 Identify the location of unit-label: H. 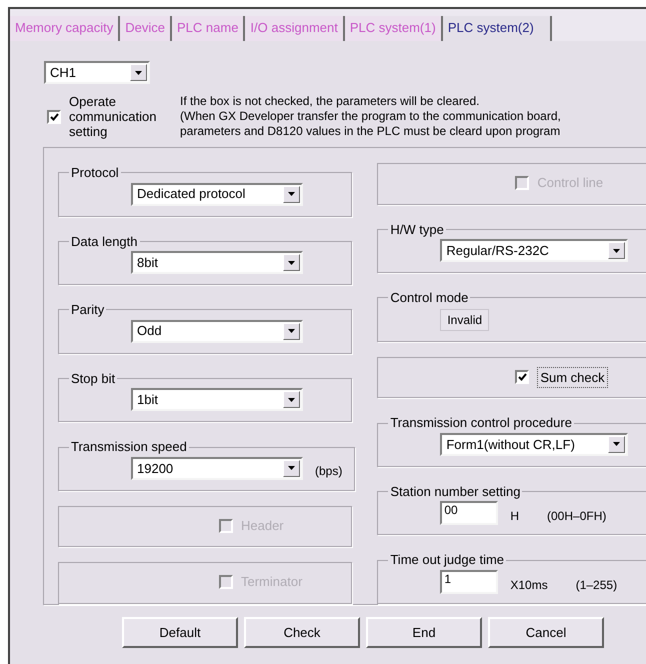
(515, 517).